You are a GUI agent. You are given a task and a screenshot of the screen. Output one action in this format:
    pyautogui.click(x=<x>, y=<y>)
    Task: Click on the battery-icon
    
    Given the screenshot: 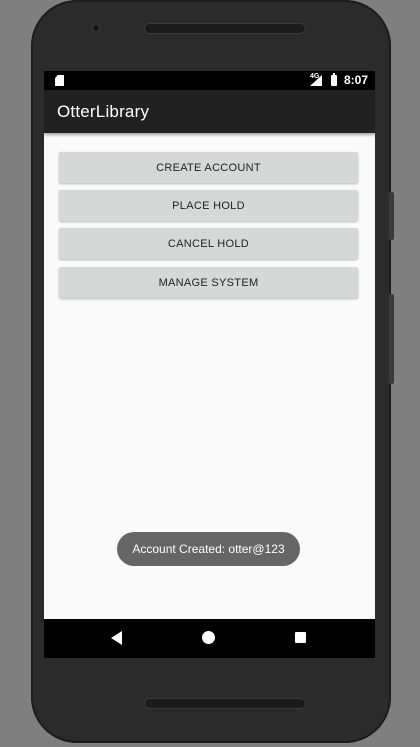 What is the action you would take?
    pyautogui.click(x=334, y=79)
    